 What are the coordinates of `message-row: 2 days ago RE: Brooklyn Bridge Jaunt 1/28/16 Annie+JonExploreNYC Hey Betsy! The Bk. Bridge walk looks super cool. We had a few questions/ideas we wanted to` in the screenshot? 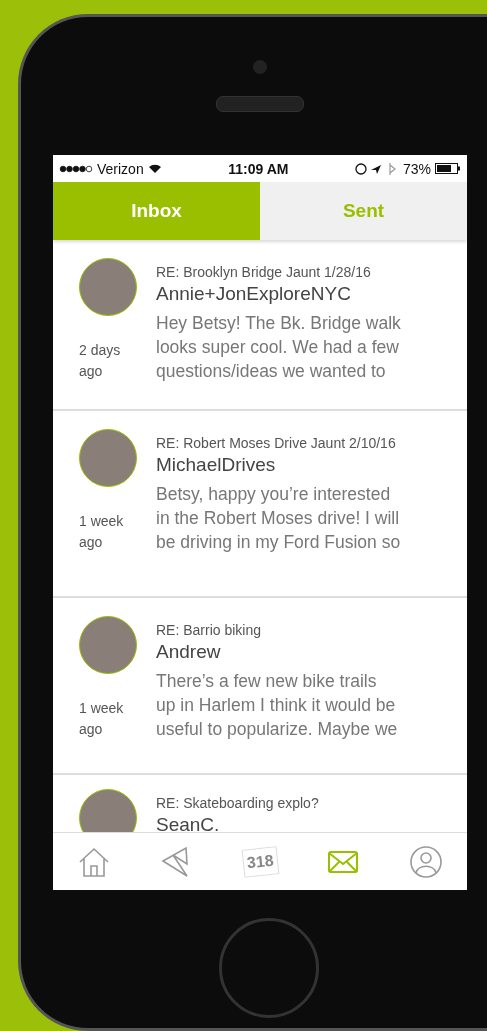 It's located at (260, 325).